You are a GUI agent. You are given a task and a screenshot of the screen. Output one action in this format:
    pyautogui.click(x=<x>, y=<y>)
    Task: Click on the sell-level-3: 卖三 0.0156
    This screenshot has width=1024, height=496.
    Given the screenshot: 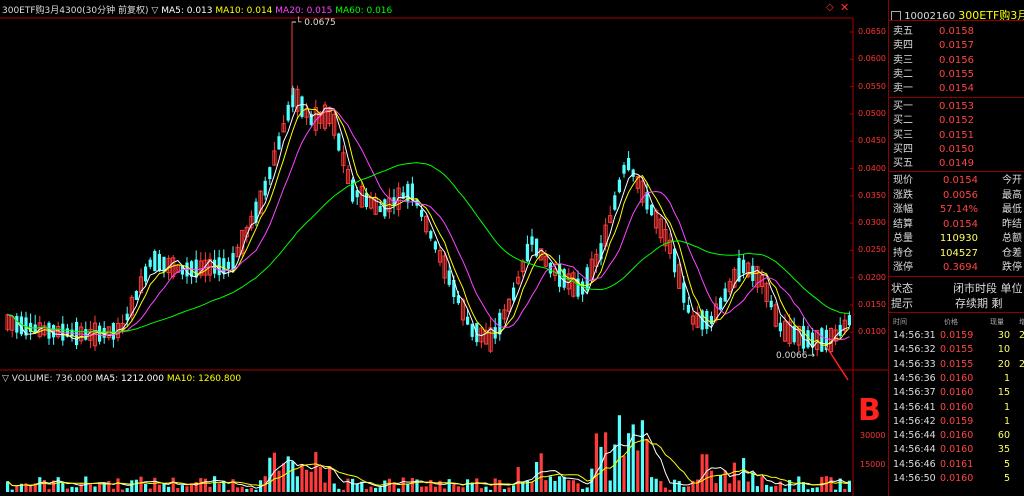 What is the action you would take?
    pyautogui.click(x=957, y=61)
    